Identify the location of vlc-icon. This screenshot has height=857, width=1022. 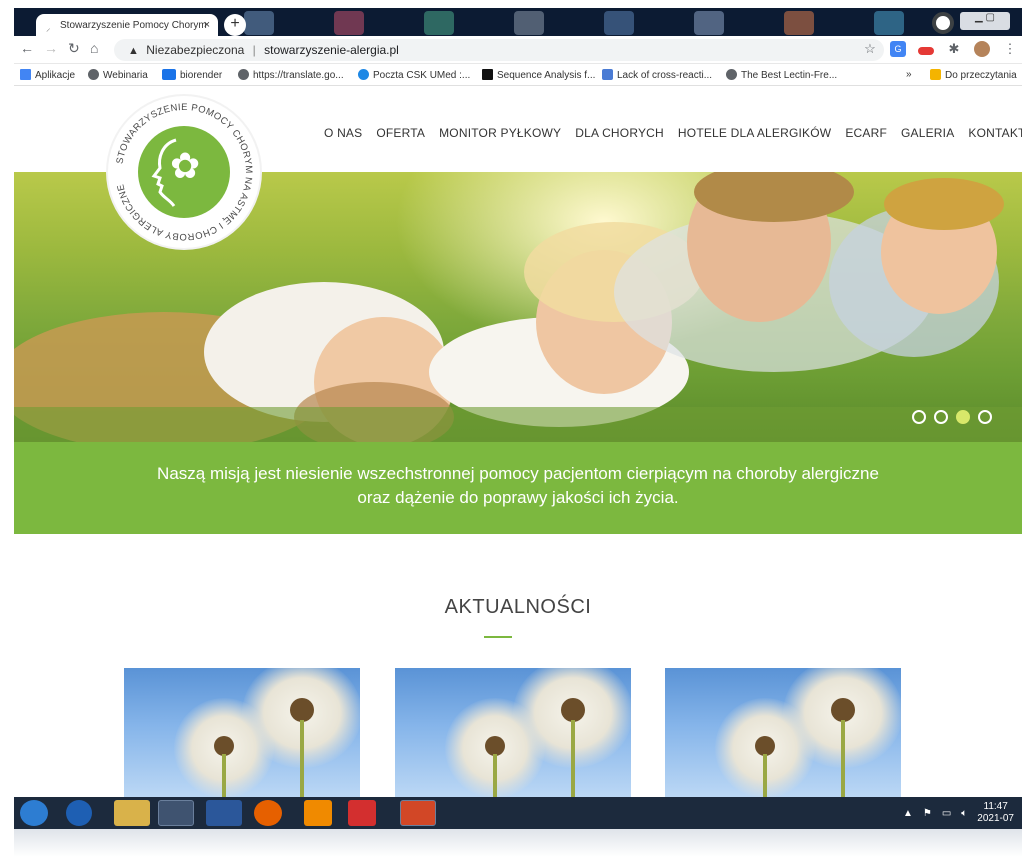
(318, 813).